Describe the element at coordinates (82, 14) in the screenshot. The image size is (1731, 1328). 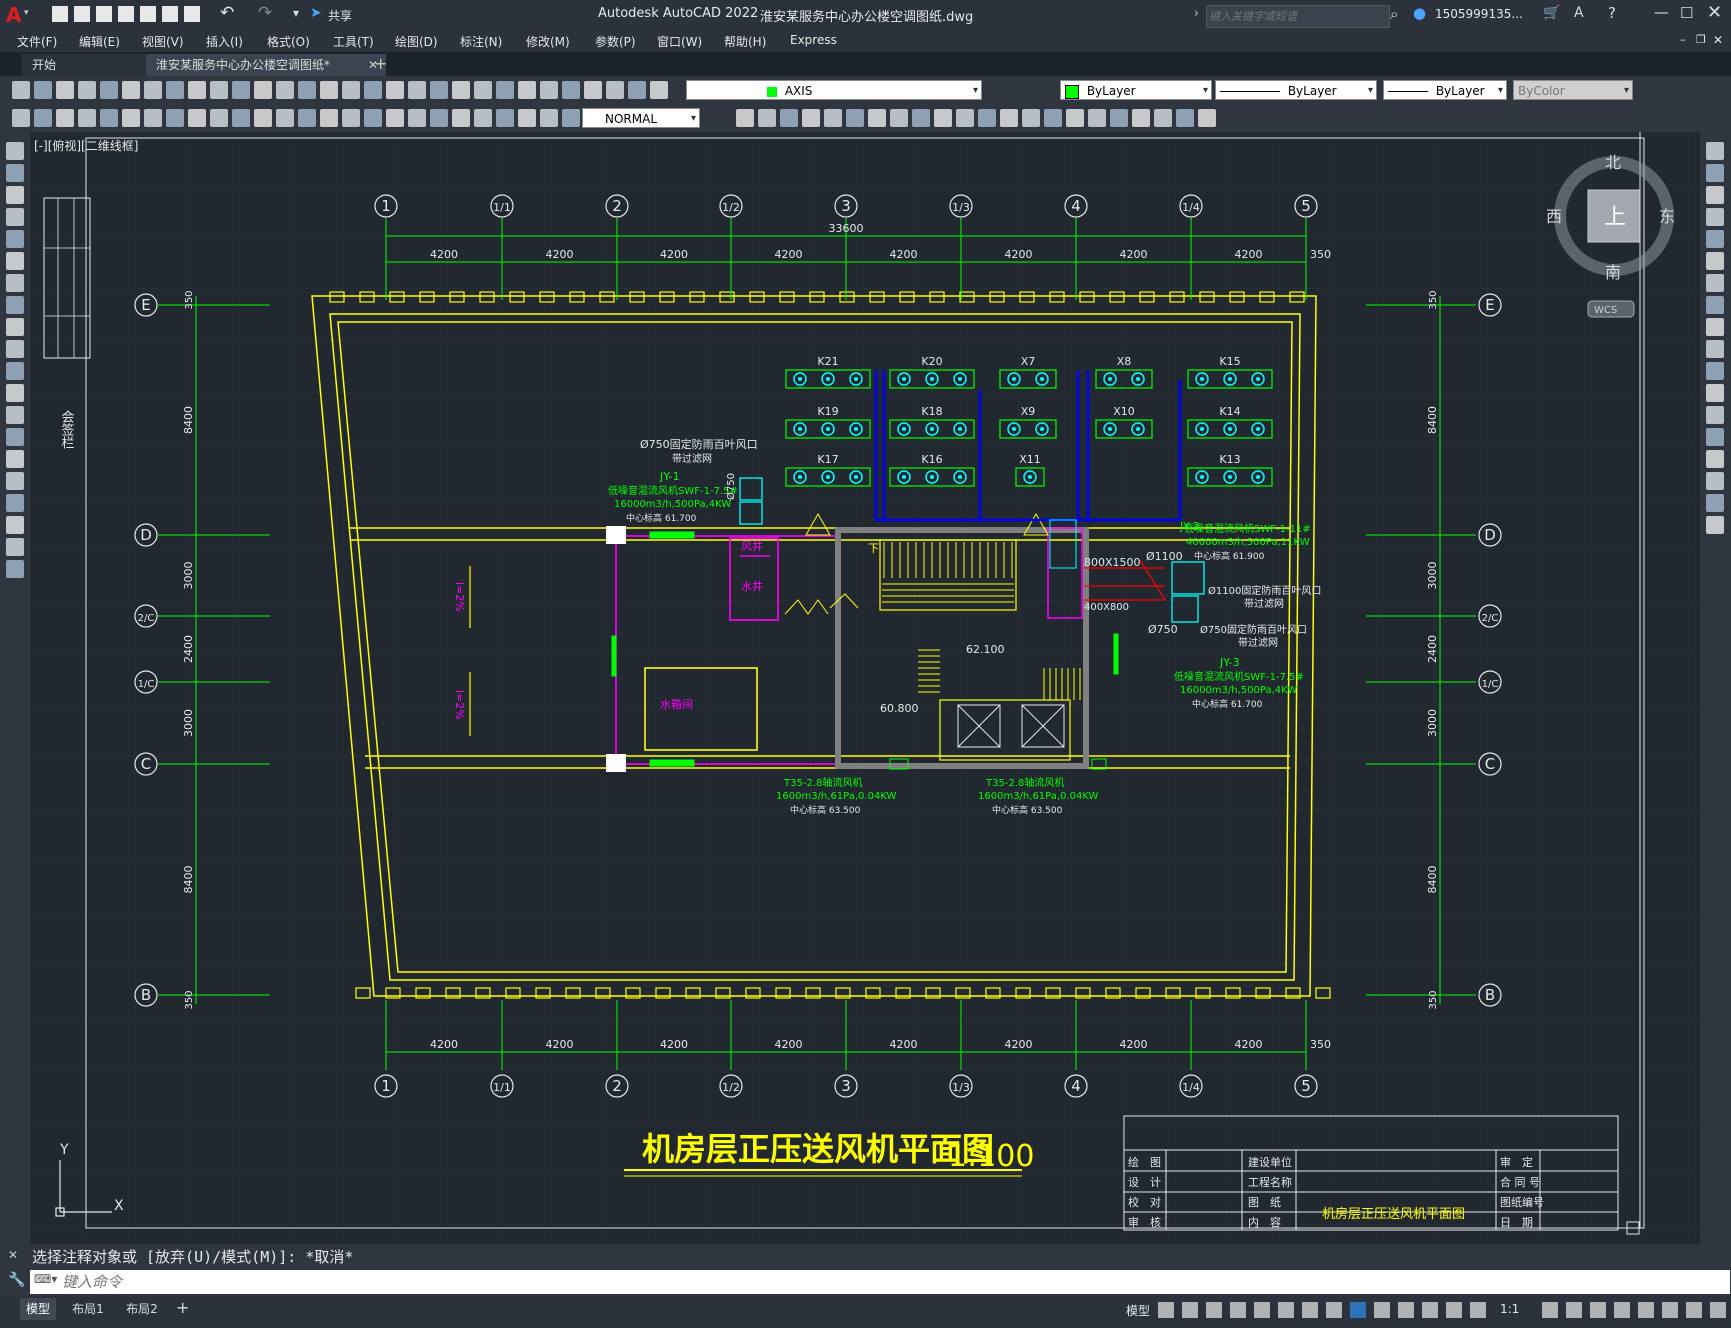
I see `open-file-icon` at that location.